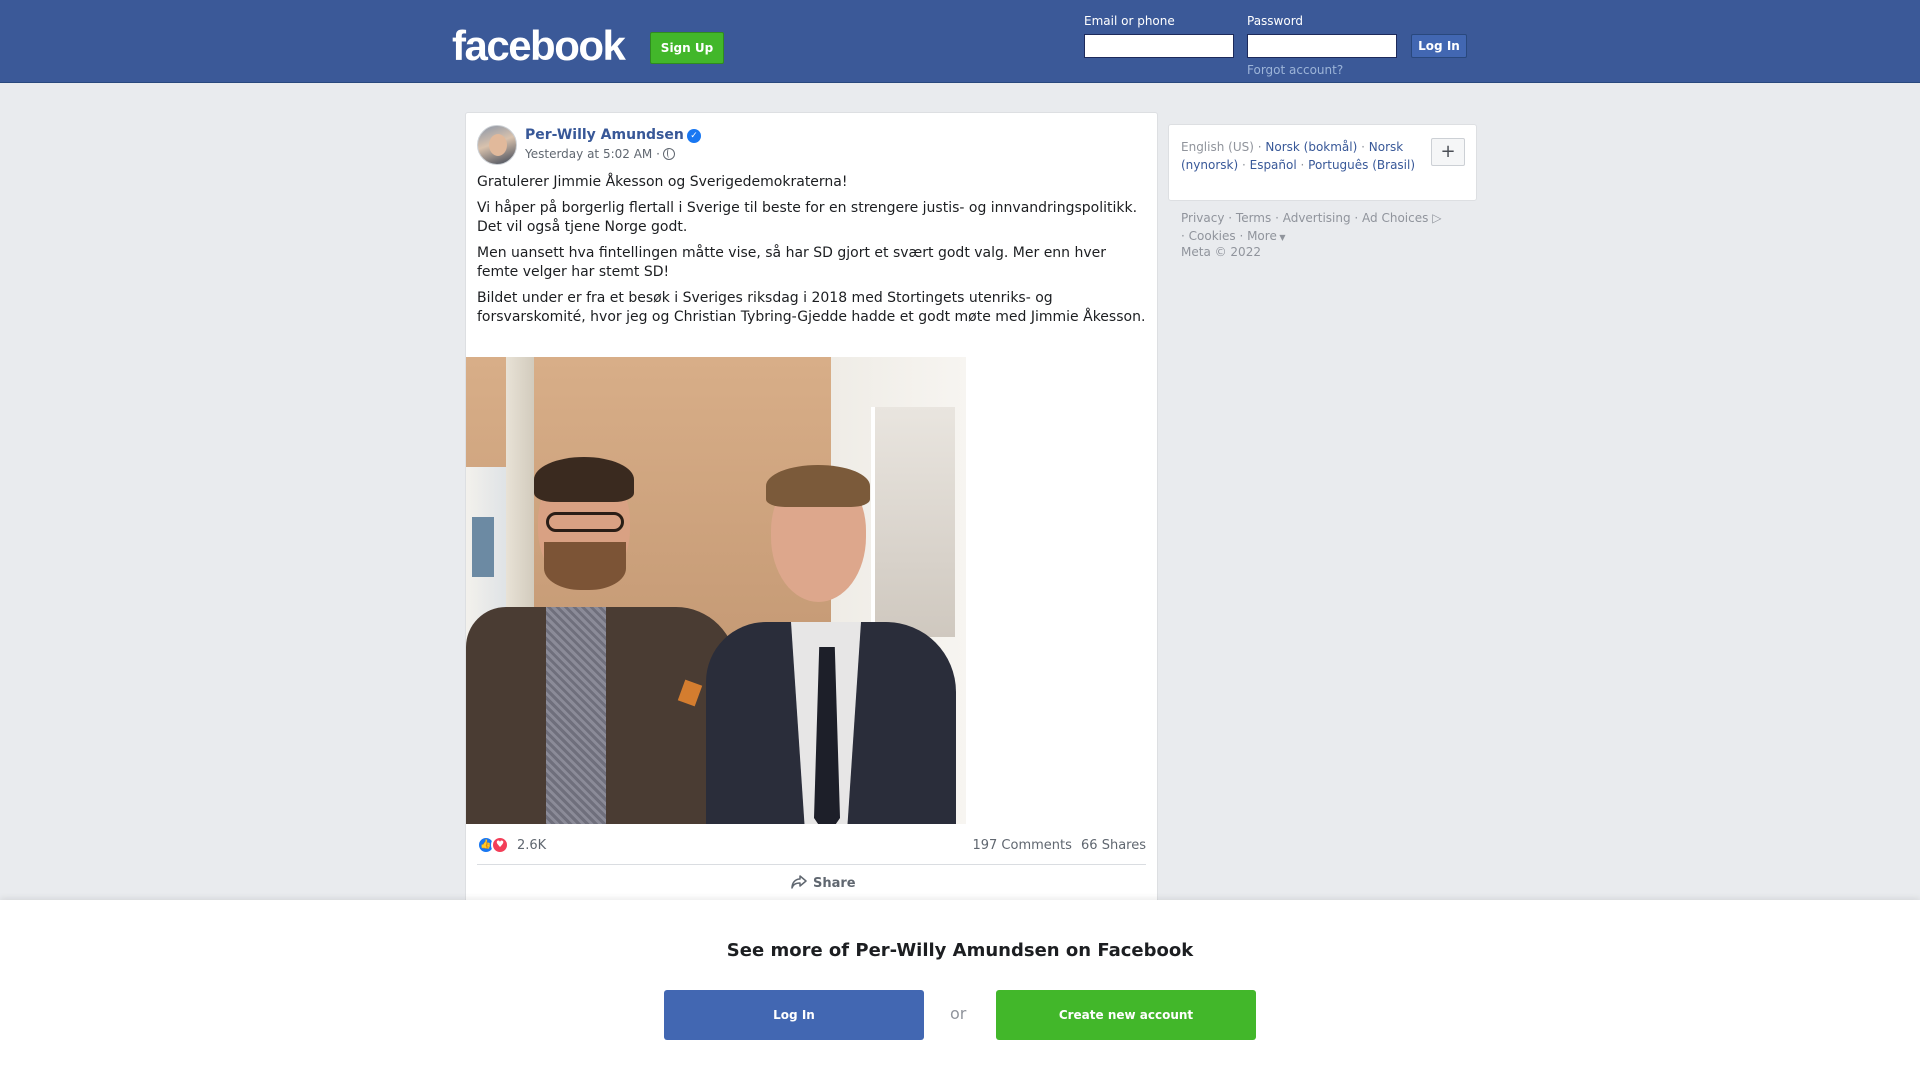 The height and width of the screenshot is (1080, 1920). I want to click on footer-link-cookies: Cookies, so click(1212, 236).